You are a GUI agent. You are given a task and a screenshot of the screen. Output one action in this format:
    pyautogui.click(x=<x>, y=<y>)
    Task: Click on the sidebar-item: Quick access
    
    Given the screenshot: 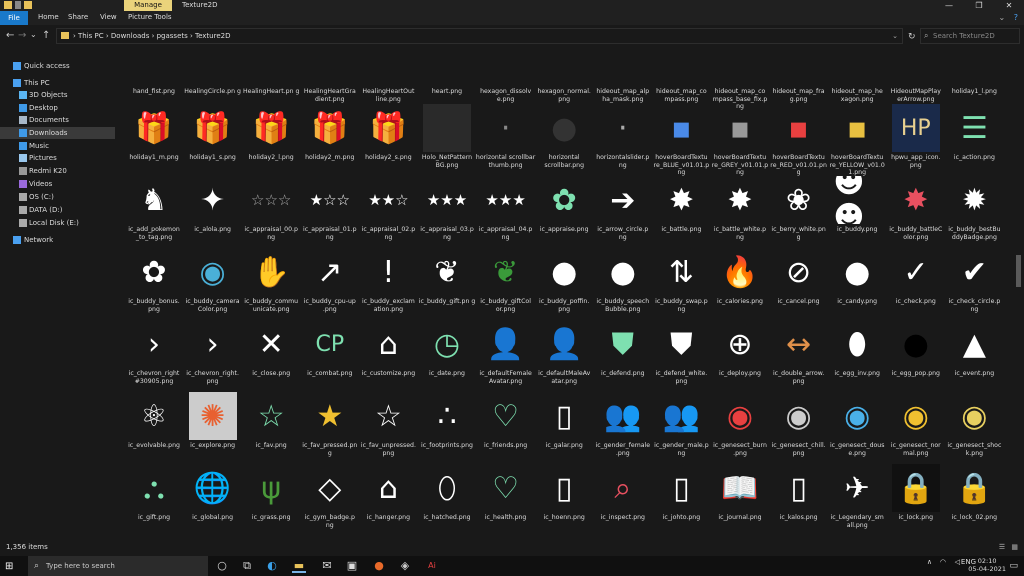 What is the action you would take?
    pyautogui.click(x=57, y=66)
    